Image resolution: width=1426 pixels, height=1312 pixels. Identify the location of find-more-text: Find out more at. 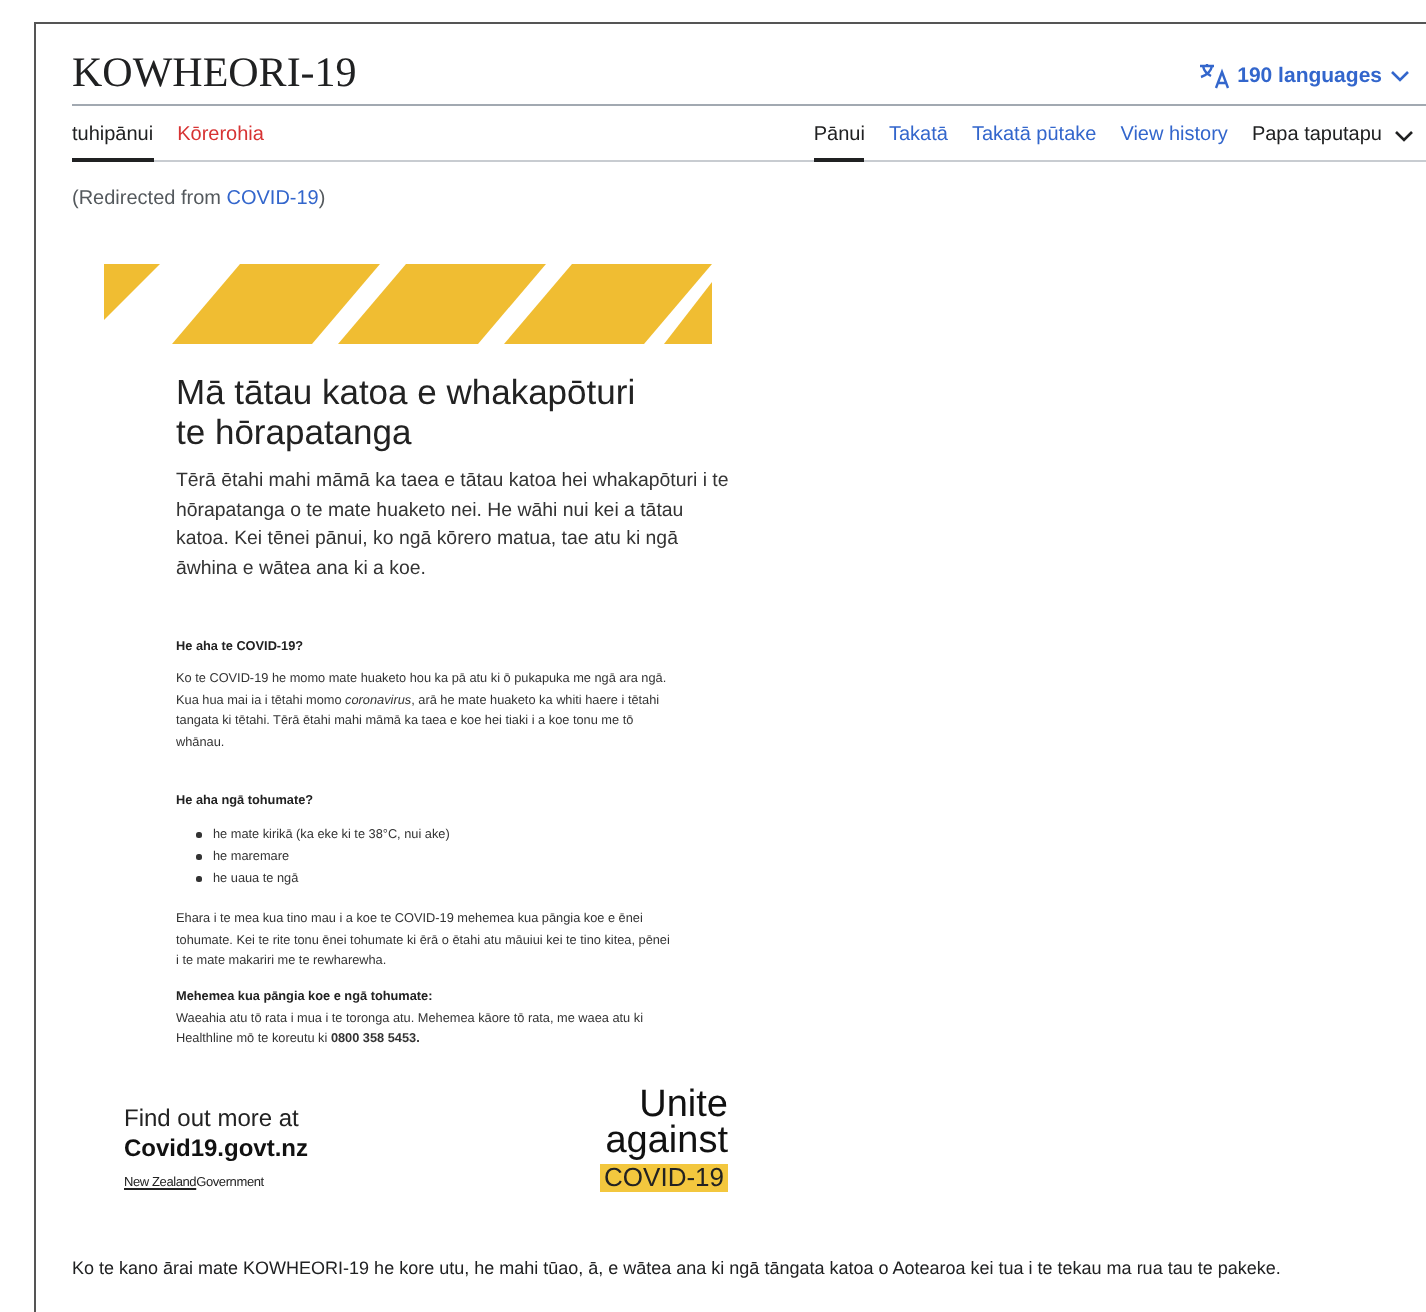
(212, 1118).